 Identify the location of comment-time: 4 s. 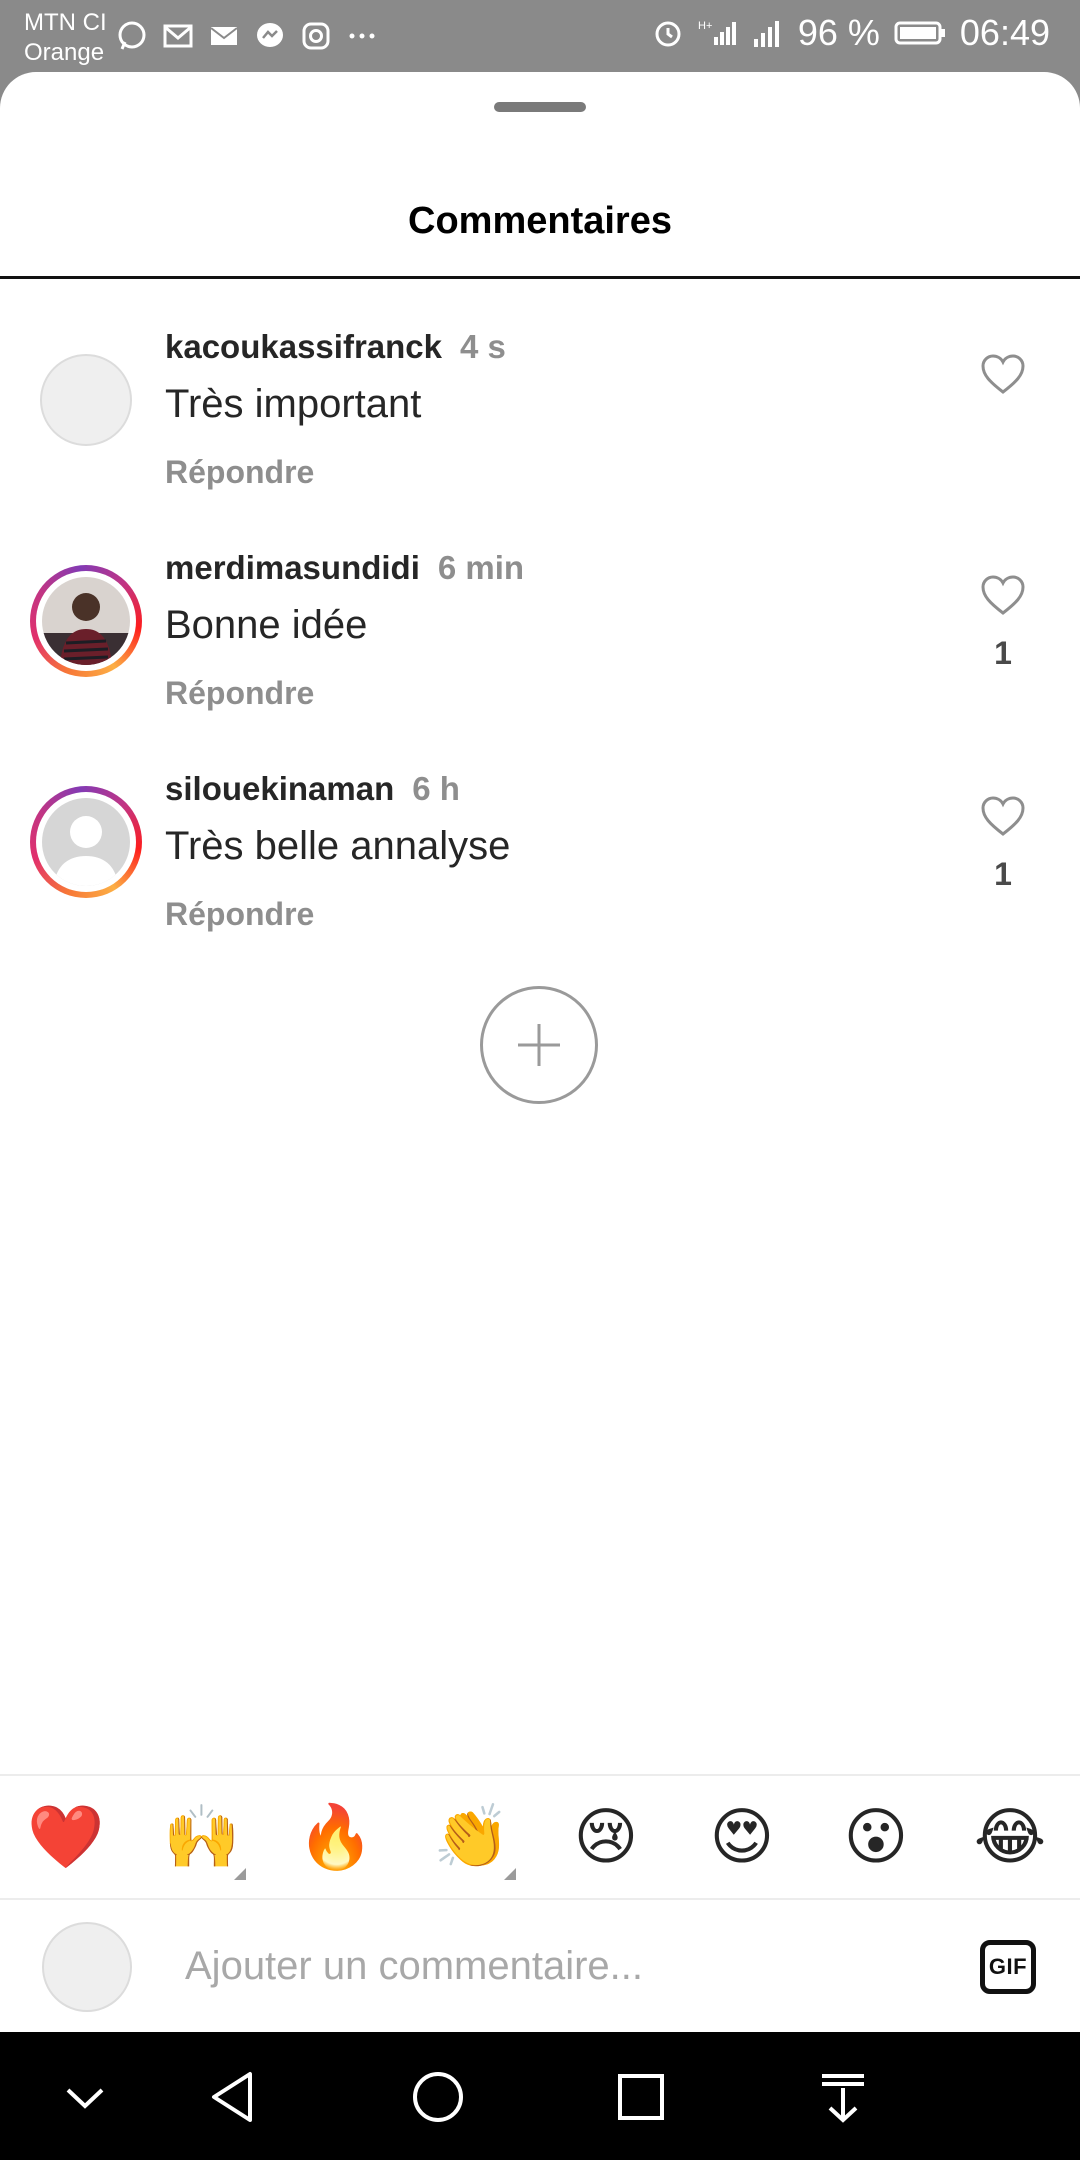
(483, 346).